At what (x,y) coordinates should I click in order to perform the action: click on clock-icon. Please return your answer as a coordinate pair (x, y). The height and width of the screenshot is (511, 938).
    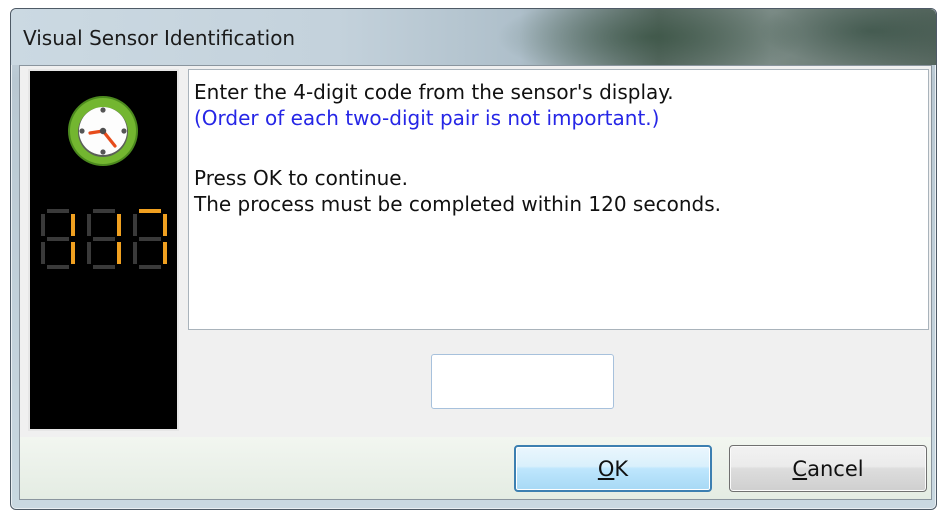
    Looking at the image, I should click on (103, 131).